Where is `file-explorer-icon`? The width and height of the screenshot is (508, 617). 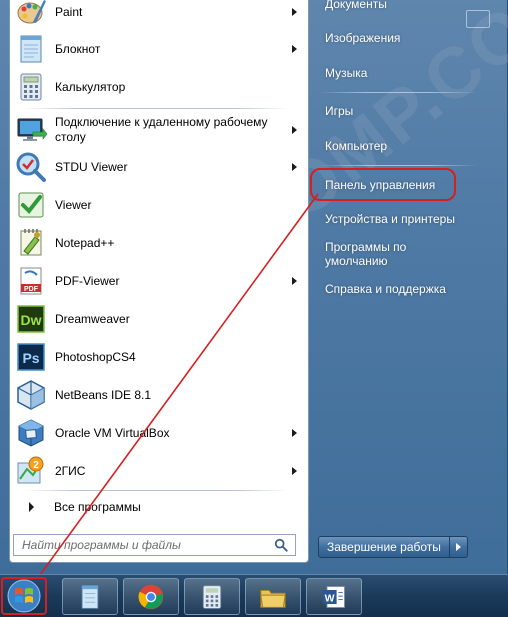
file-explorer-icon is located at coordinates (273, 598).